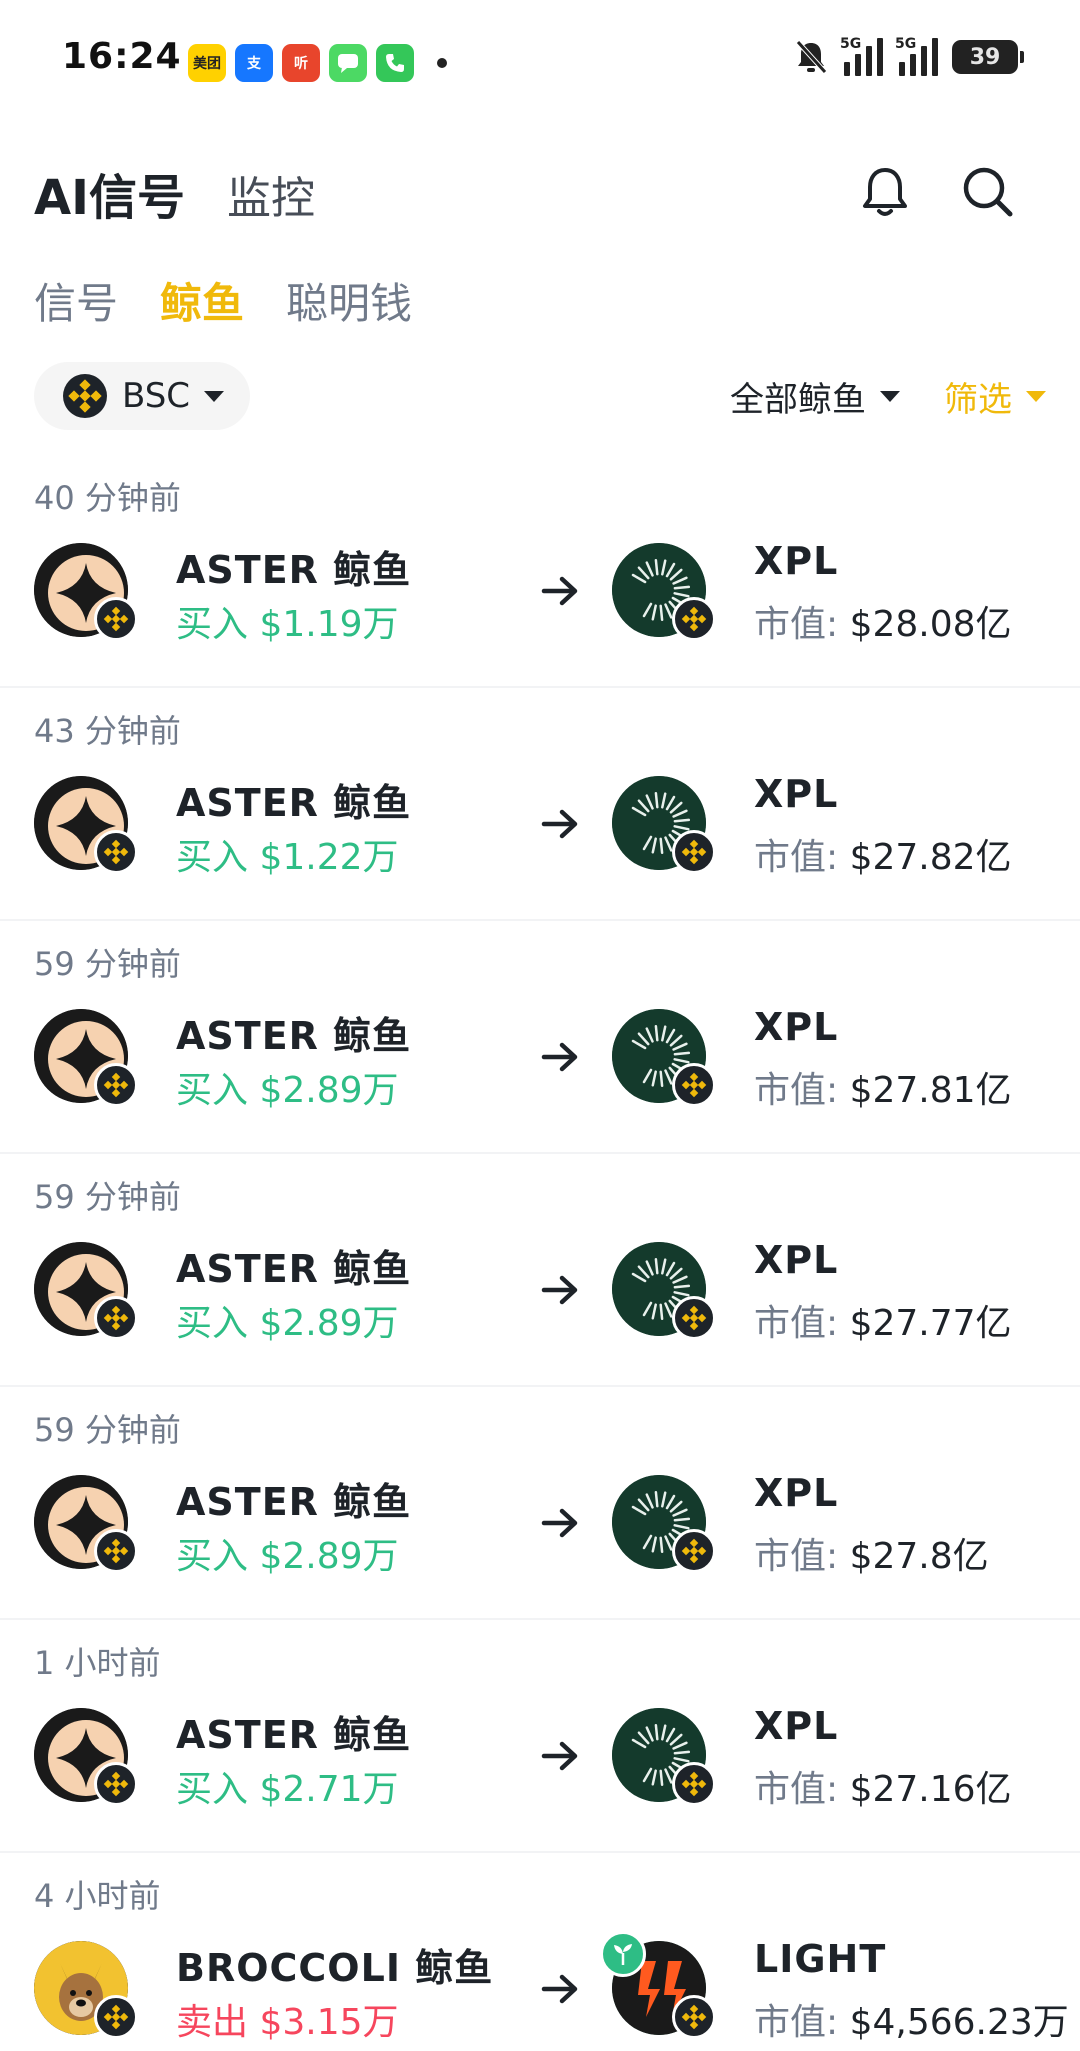 The height and width of the screenshot is (2051, 1080). Describe the element at coordinates (301, 63) in the screenshot. I see `ting-app-icon: 听` at that location.